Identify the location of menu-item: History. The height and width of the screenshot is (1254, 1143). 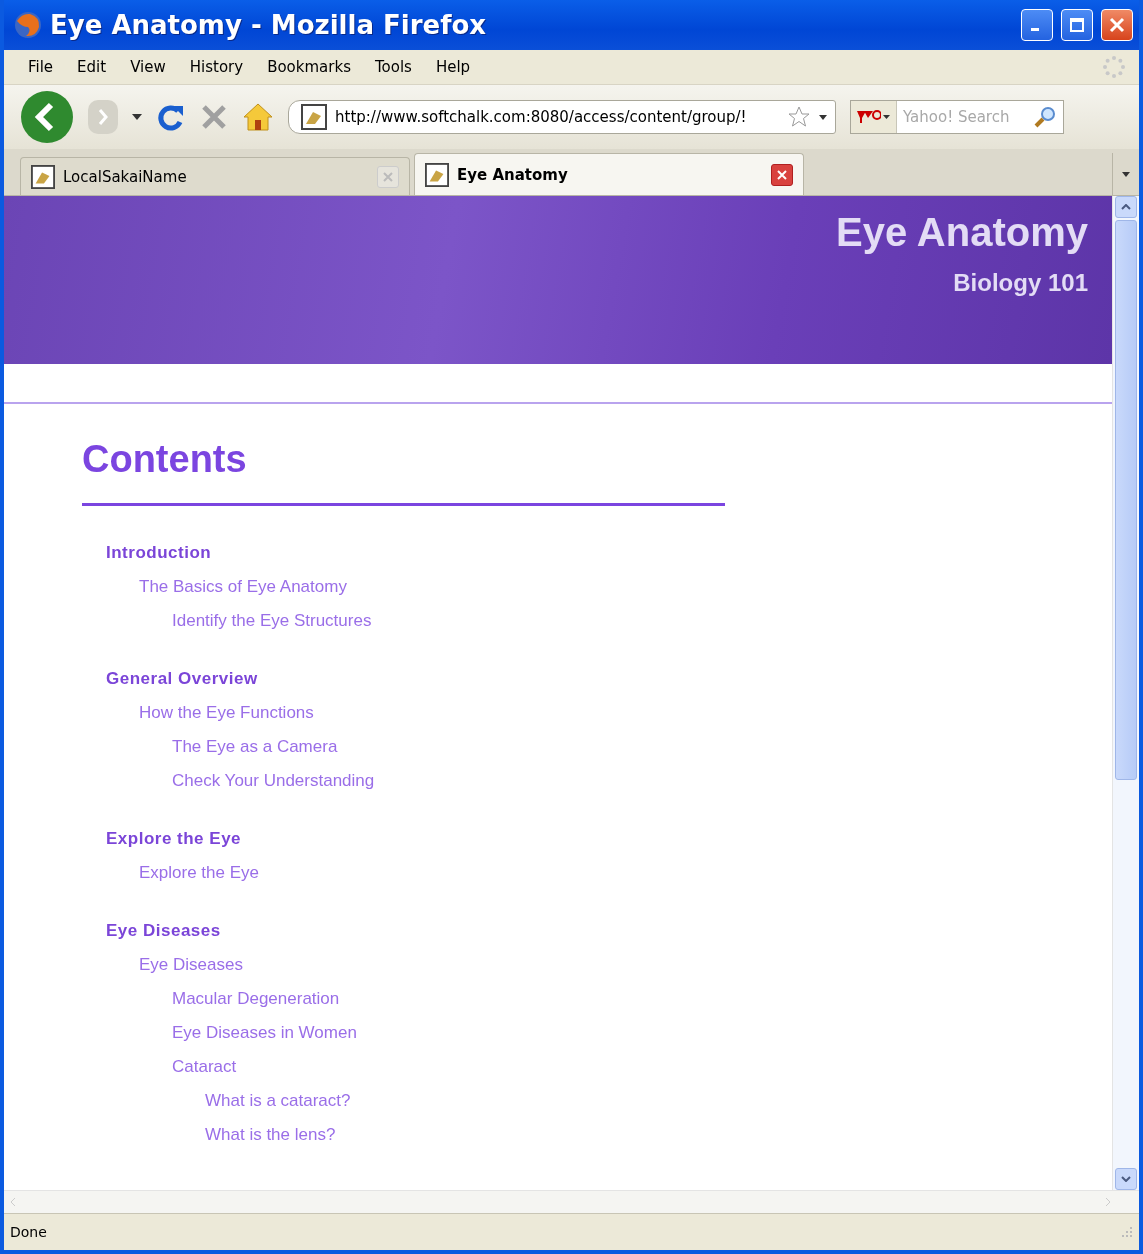
(216, 67).